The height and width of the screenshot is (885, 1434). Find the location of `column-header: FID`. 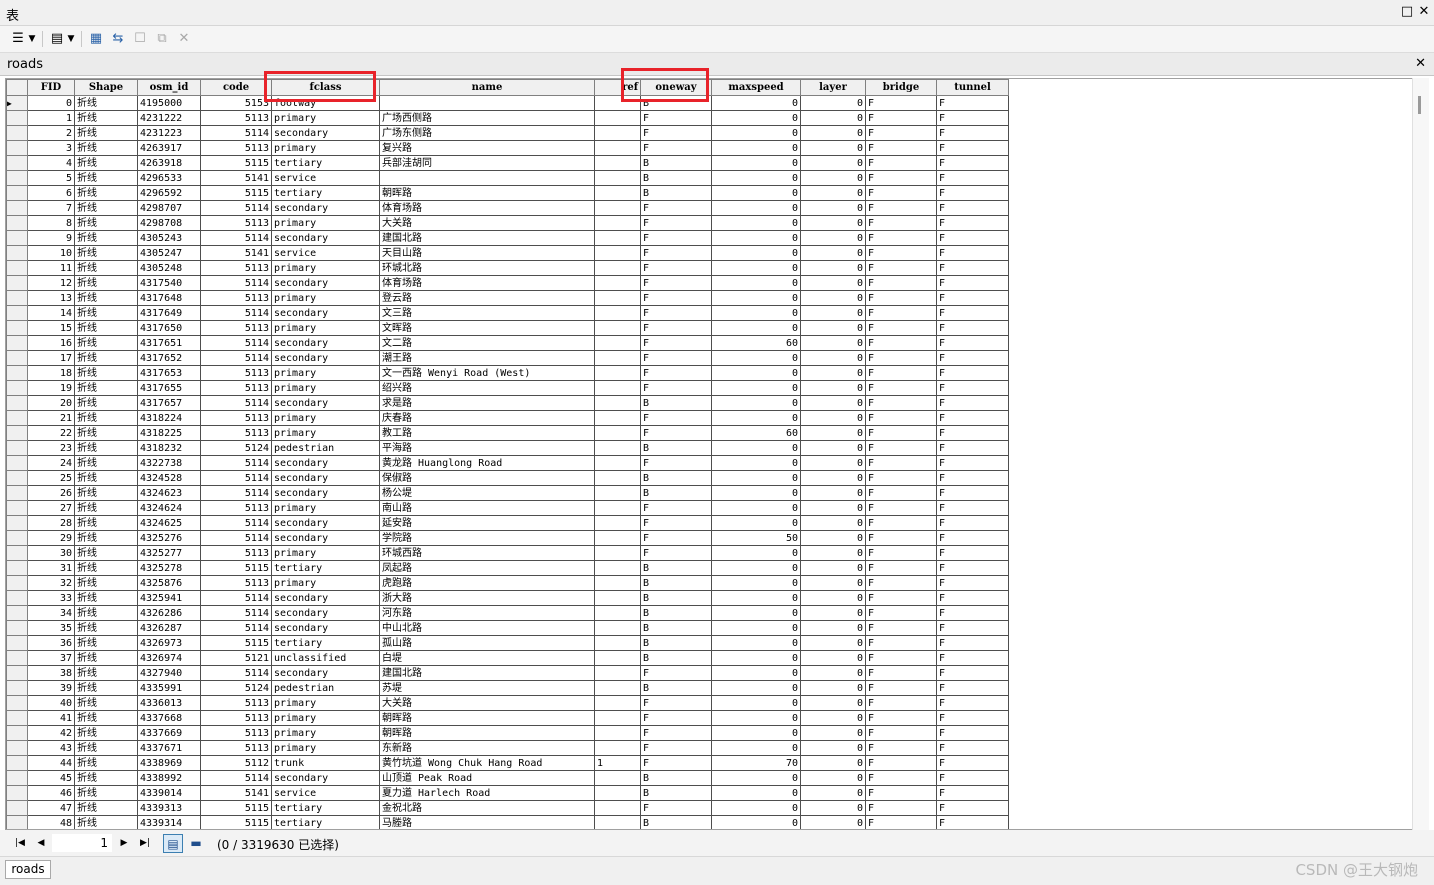

column-header: FID is located at coordinates (51, 87).